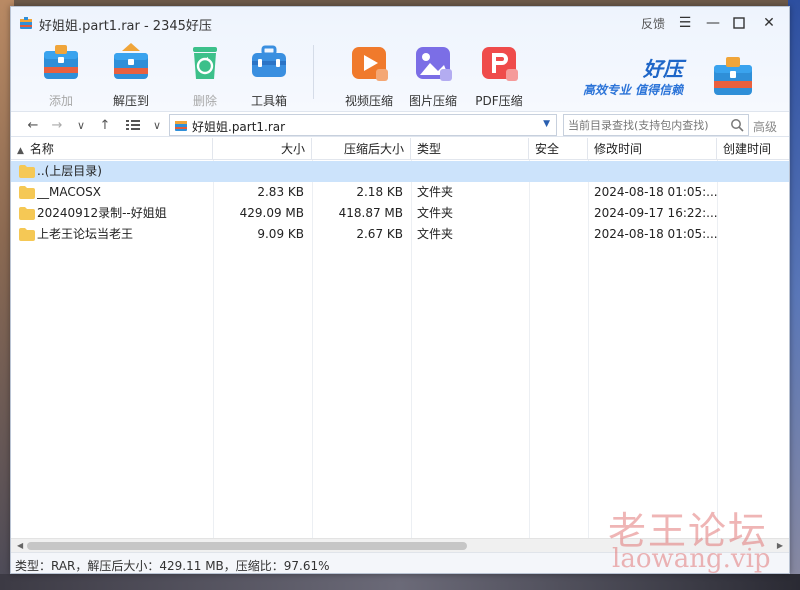  What do you see at coordinates (368, 101) in the screenshot?
I see `video-compress-label: 视频压缩` at bounding box center [368, 101].